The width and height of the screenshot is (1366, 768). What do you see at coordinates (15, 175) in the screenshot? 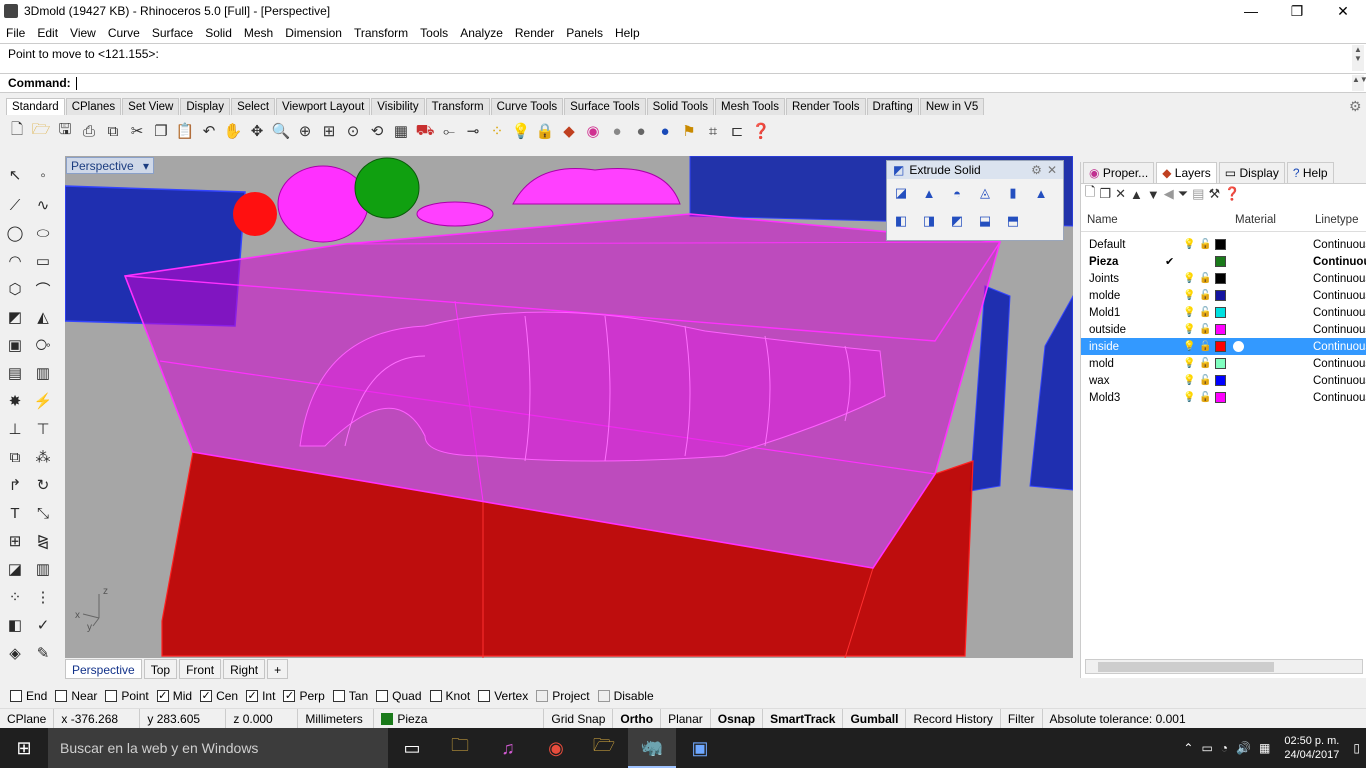
I see `select-arrow-icon: ↖` at bounding box center [15, 175].